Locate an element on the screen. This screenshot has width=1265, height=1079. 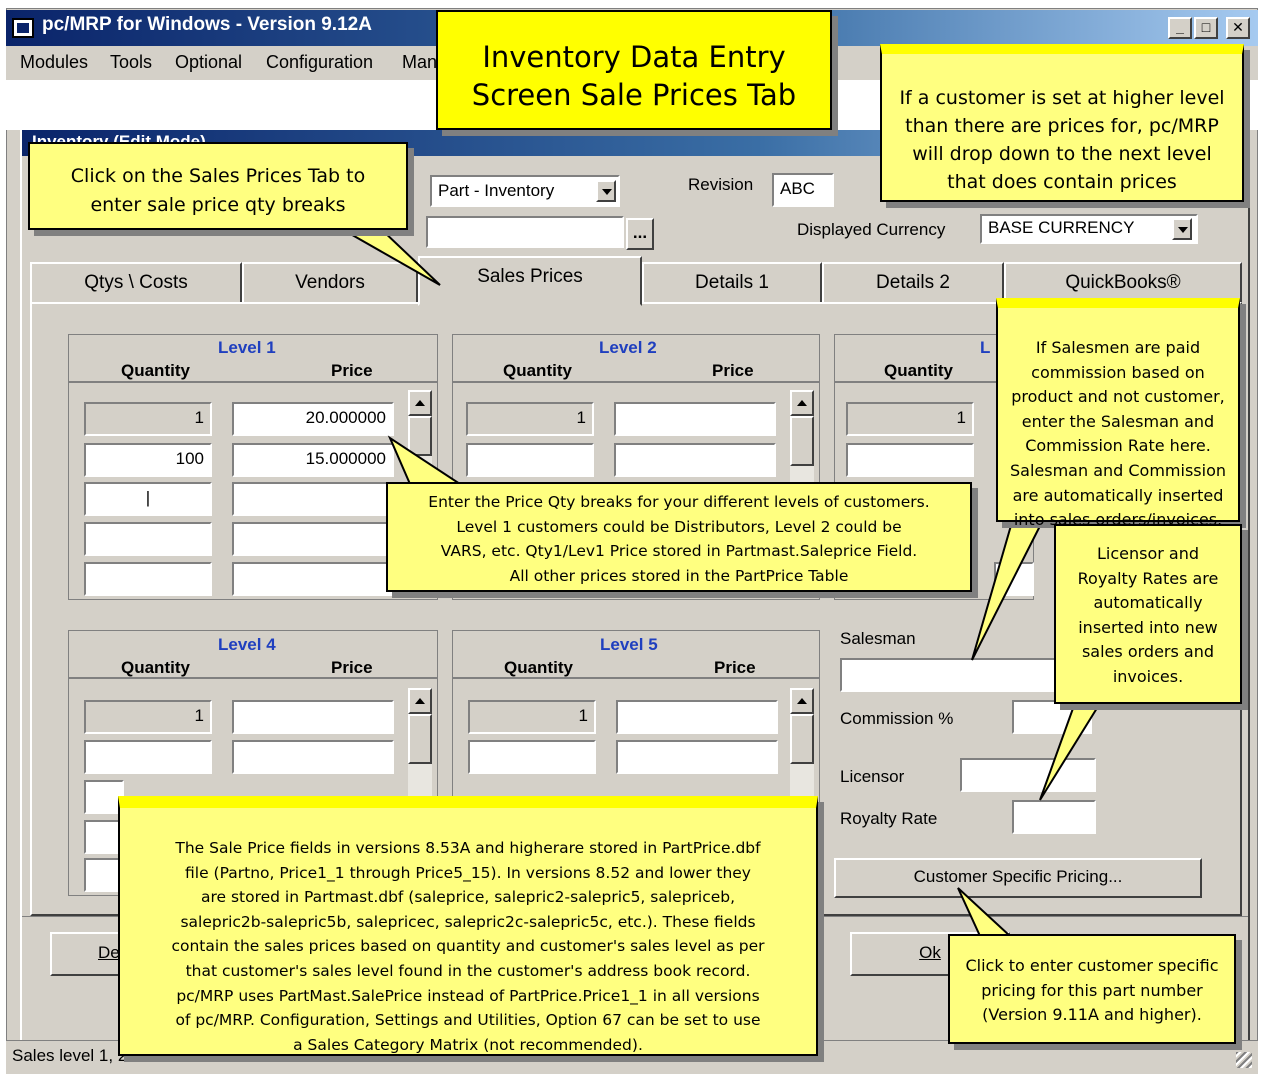
customer-pricing-pointer is located at coordinates (985, 912).